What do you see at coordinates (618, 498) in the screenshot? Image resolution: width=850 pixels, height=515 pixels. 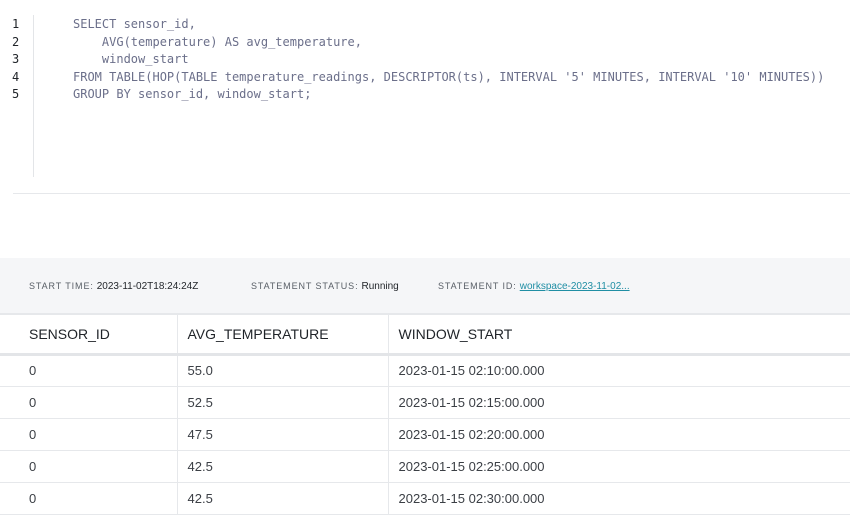 I see `cell-window-start: 2023-01-15 02:30:00.000` at bounding box center [618, 498].